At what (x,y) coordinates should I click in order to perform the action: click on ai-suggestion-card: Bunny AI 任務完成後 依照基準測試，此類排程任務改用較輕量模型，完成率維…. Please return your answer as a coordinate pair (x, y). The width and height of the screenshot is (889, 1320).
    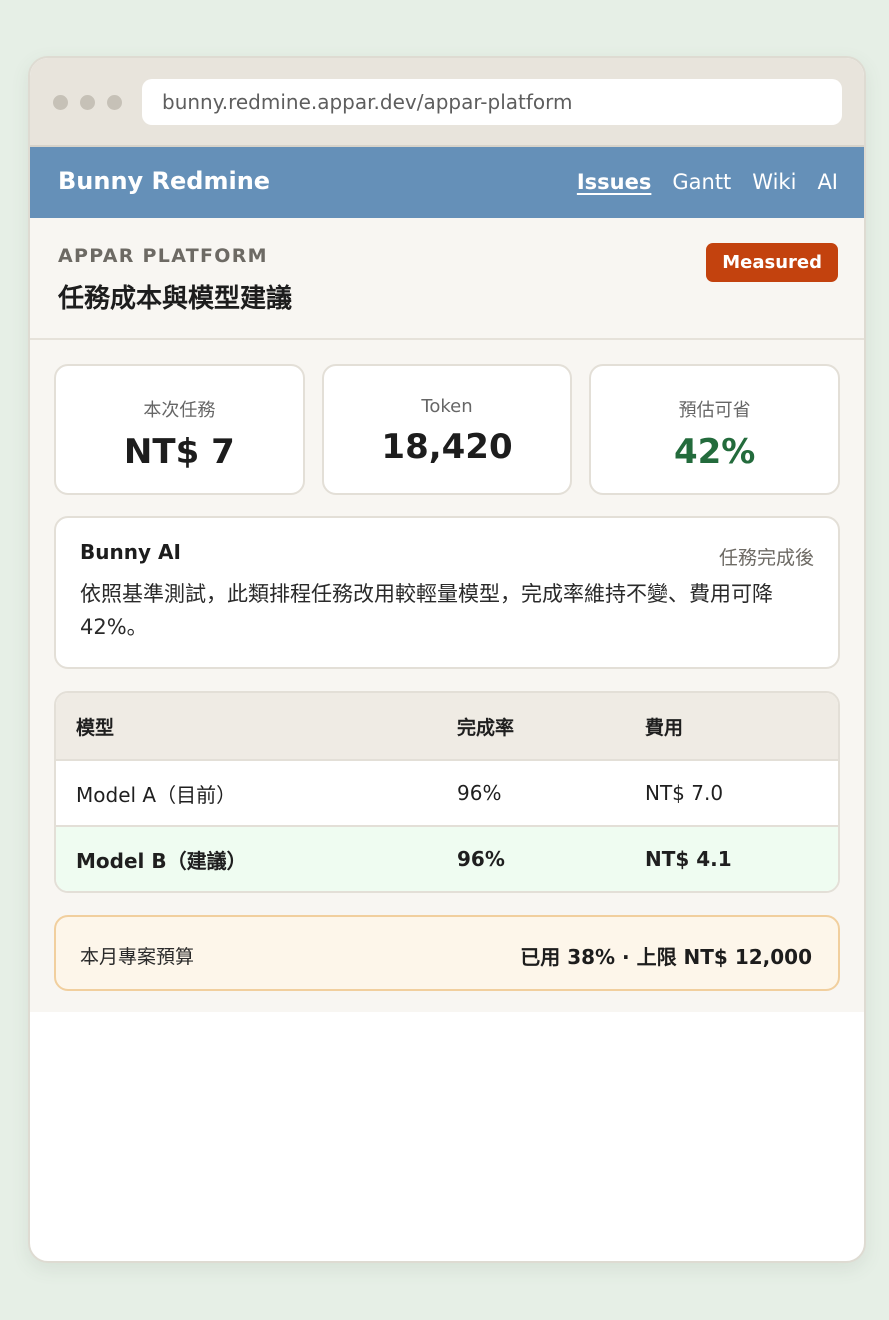
    Looking at the image, I should click on (447, 592).